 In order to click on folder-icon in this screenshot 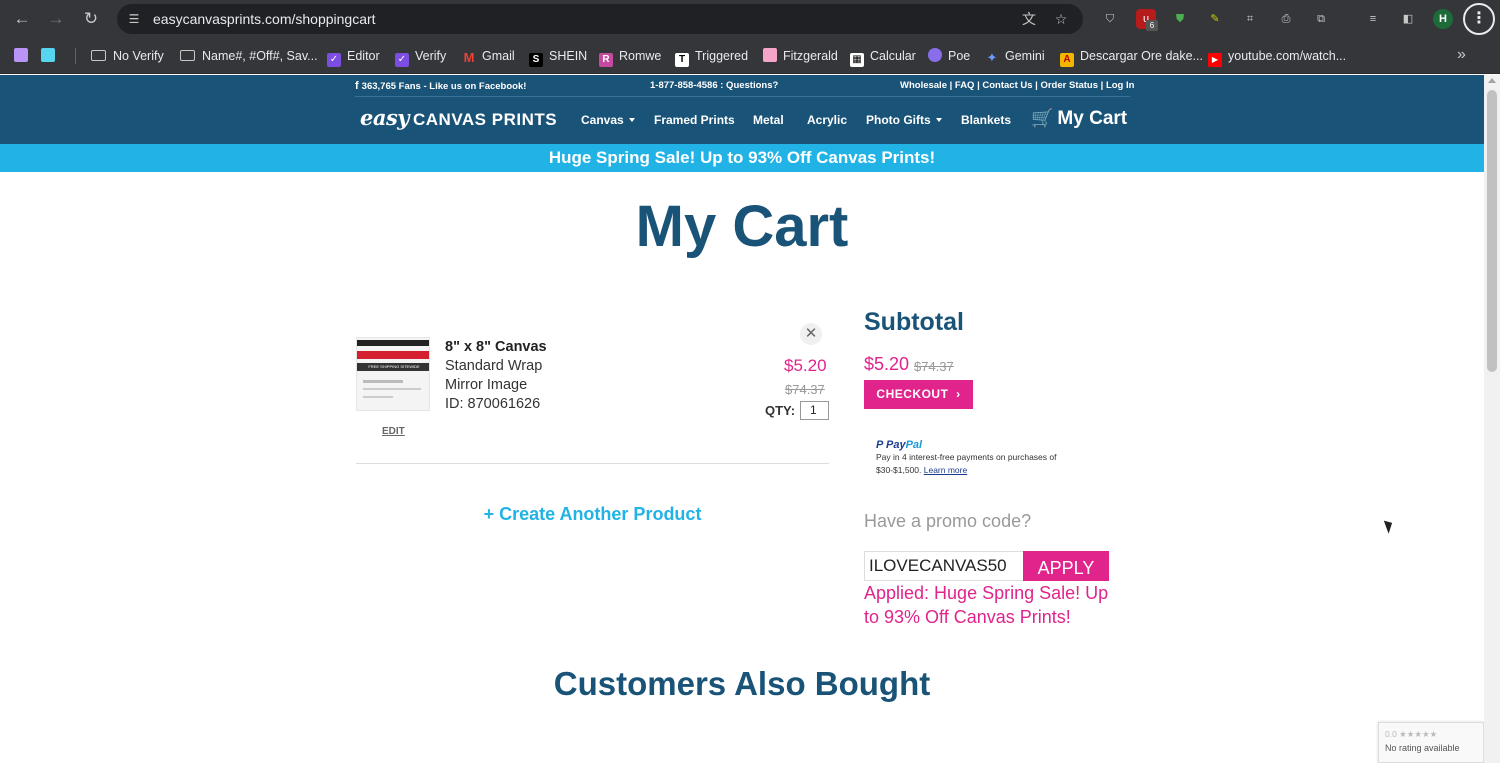, I will do `click(187, 55)`.